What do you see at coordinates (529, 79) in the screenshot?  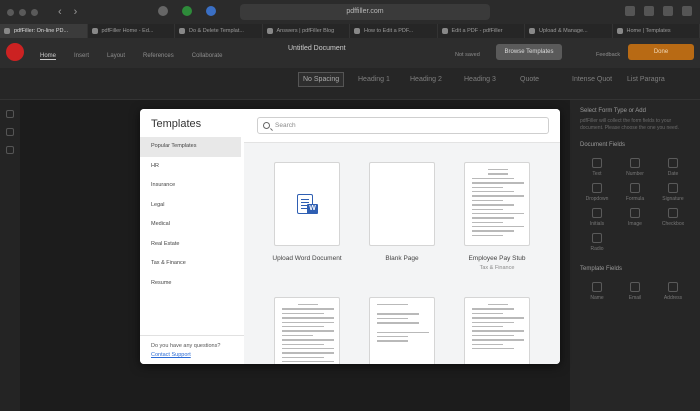 I see `style-quote: Quote` at bounding box center [529, 79].